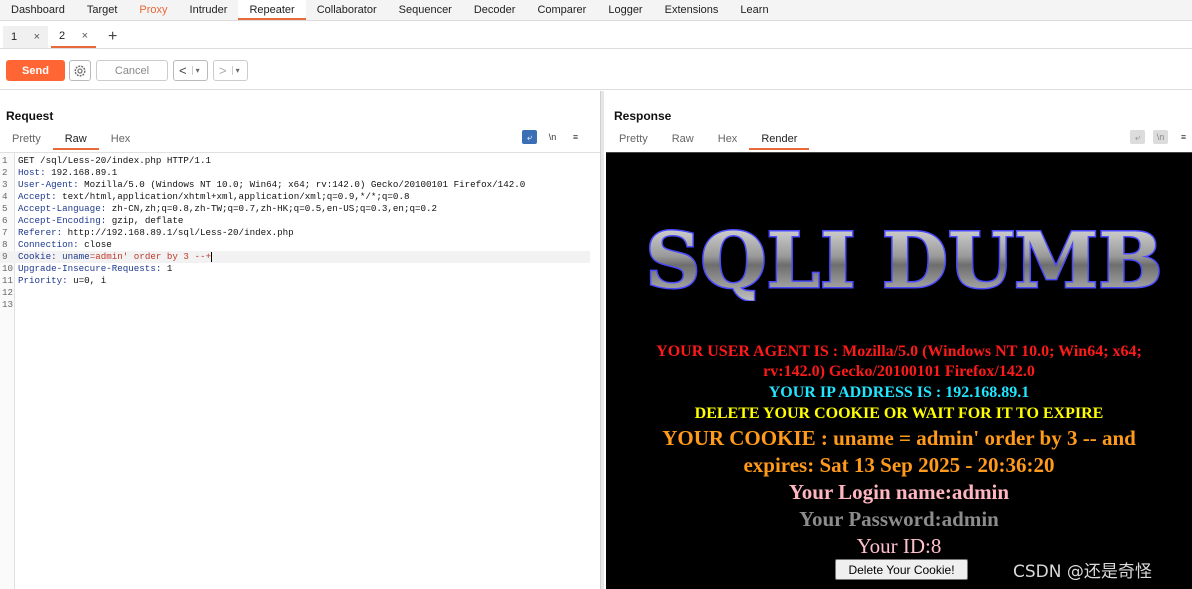 The width and height of the screenshot is (1192, 589). I want to click on nav-tab-extensions: Extensions, so click(692, 10).